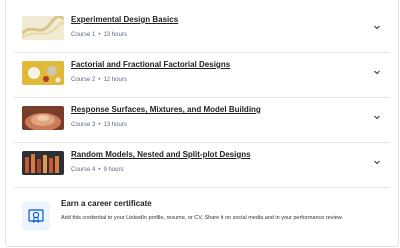  What do you see at coordinates (99, 80) in the screenshot?
I see `course-meta: Course 2 • 12 hours` at bounding box center [99, 80].